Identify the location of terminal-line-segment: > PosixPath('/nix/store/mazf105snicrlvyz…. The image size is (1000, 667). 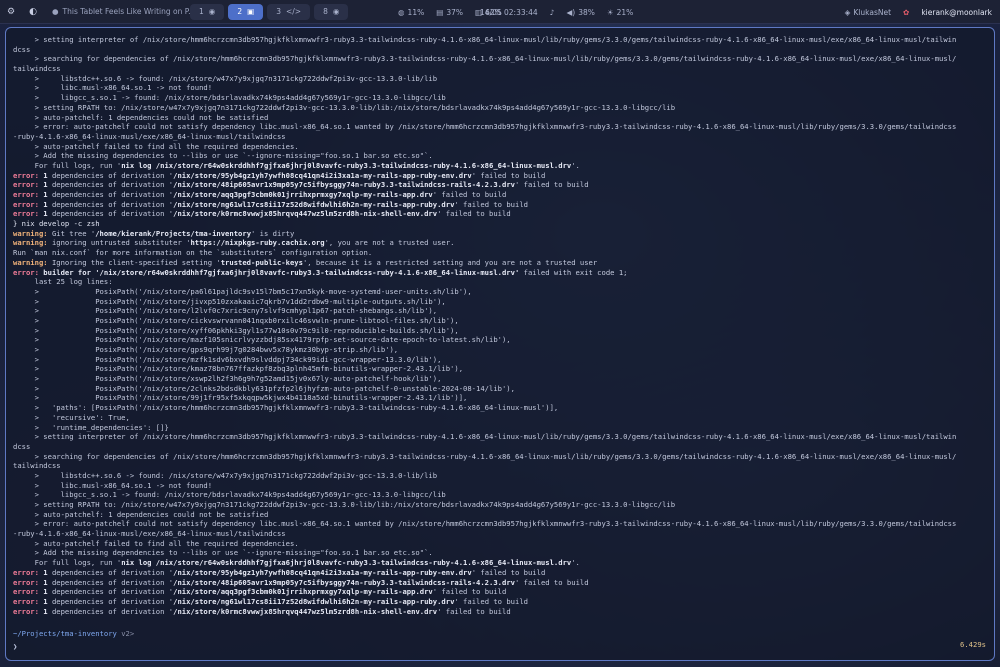
(262, 340).